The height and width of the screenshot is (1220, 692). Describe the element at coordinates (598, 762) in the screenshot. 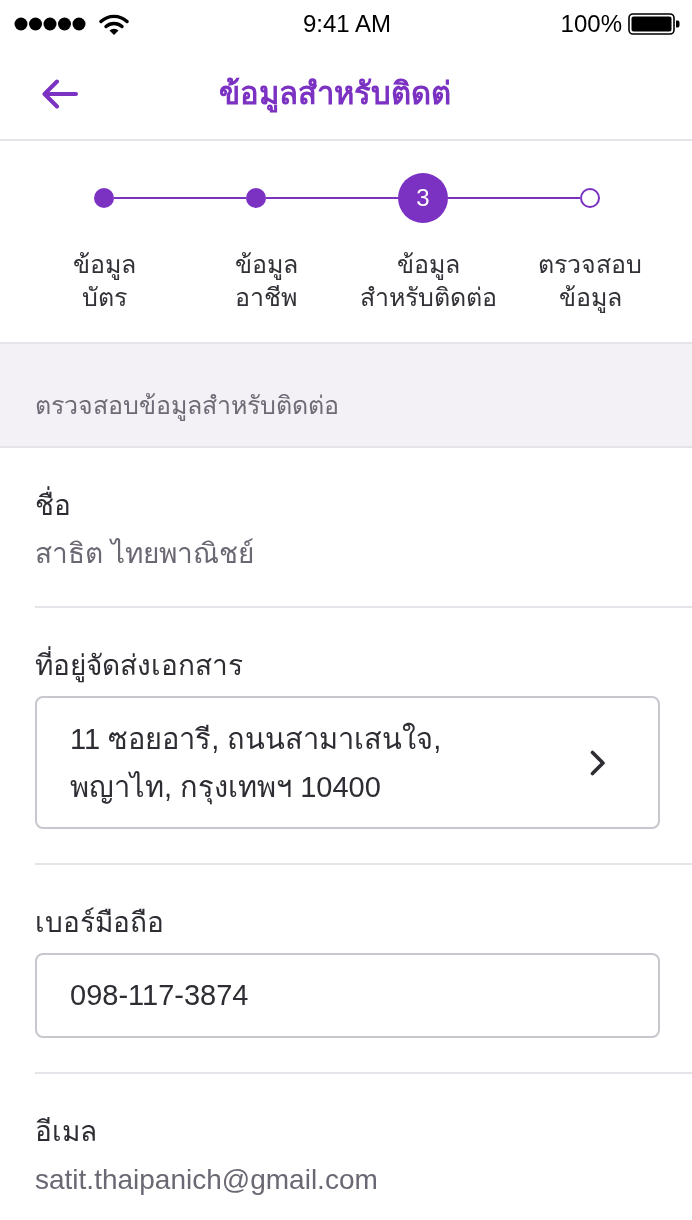

I see `chevron-right-icon` at that location.